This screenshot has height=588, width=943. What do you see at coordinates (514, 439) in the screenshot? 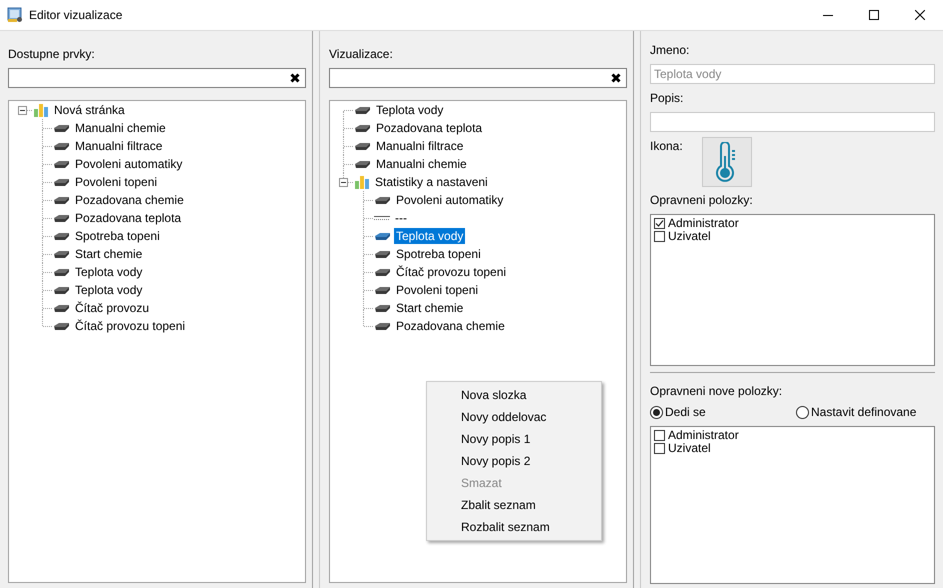
I see `menu-item: Novy popis 1` at bounding box center [514, 439].